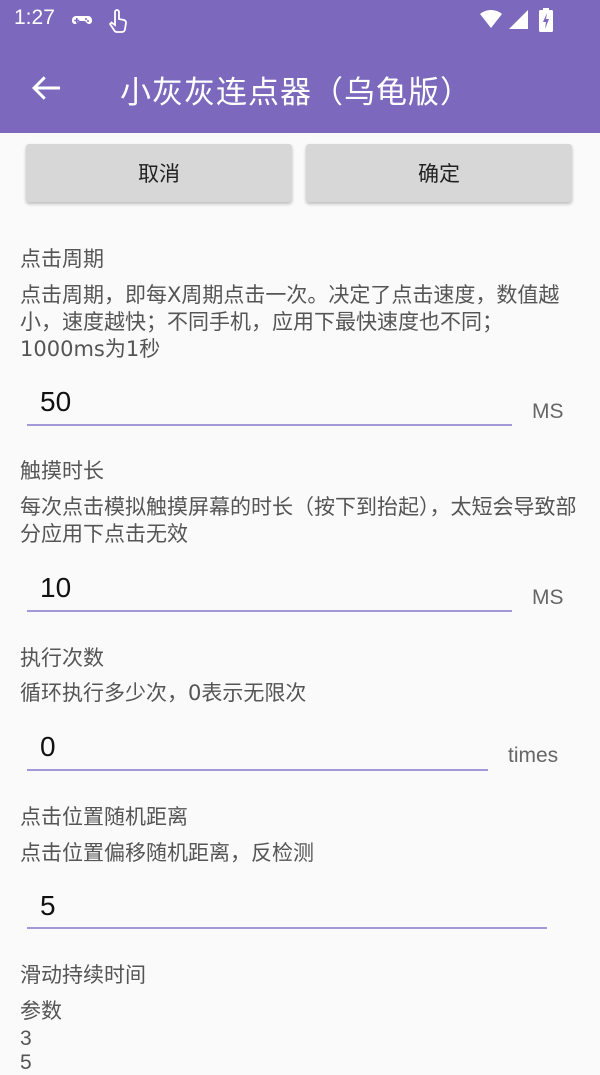 This screenshot has height=1075, width=600. What do you see at coordinates (491, 21) in the screenshot?
I see `wifi-icon` at bounding box center [491, 21].